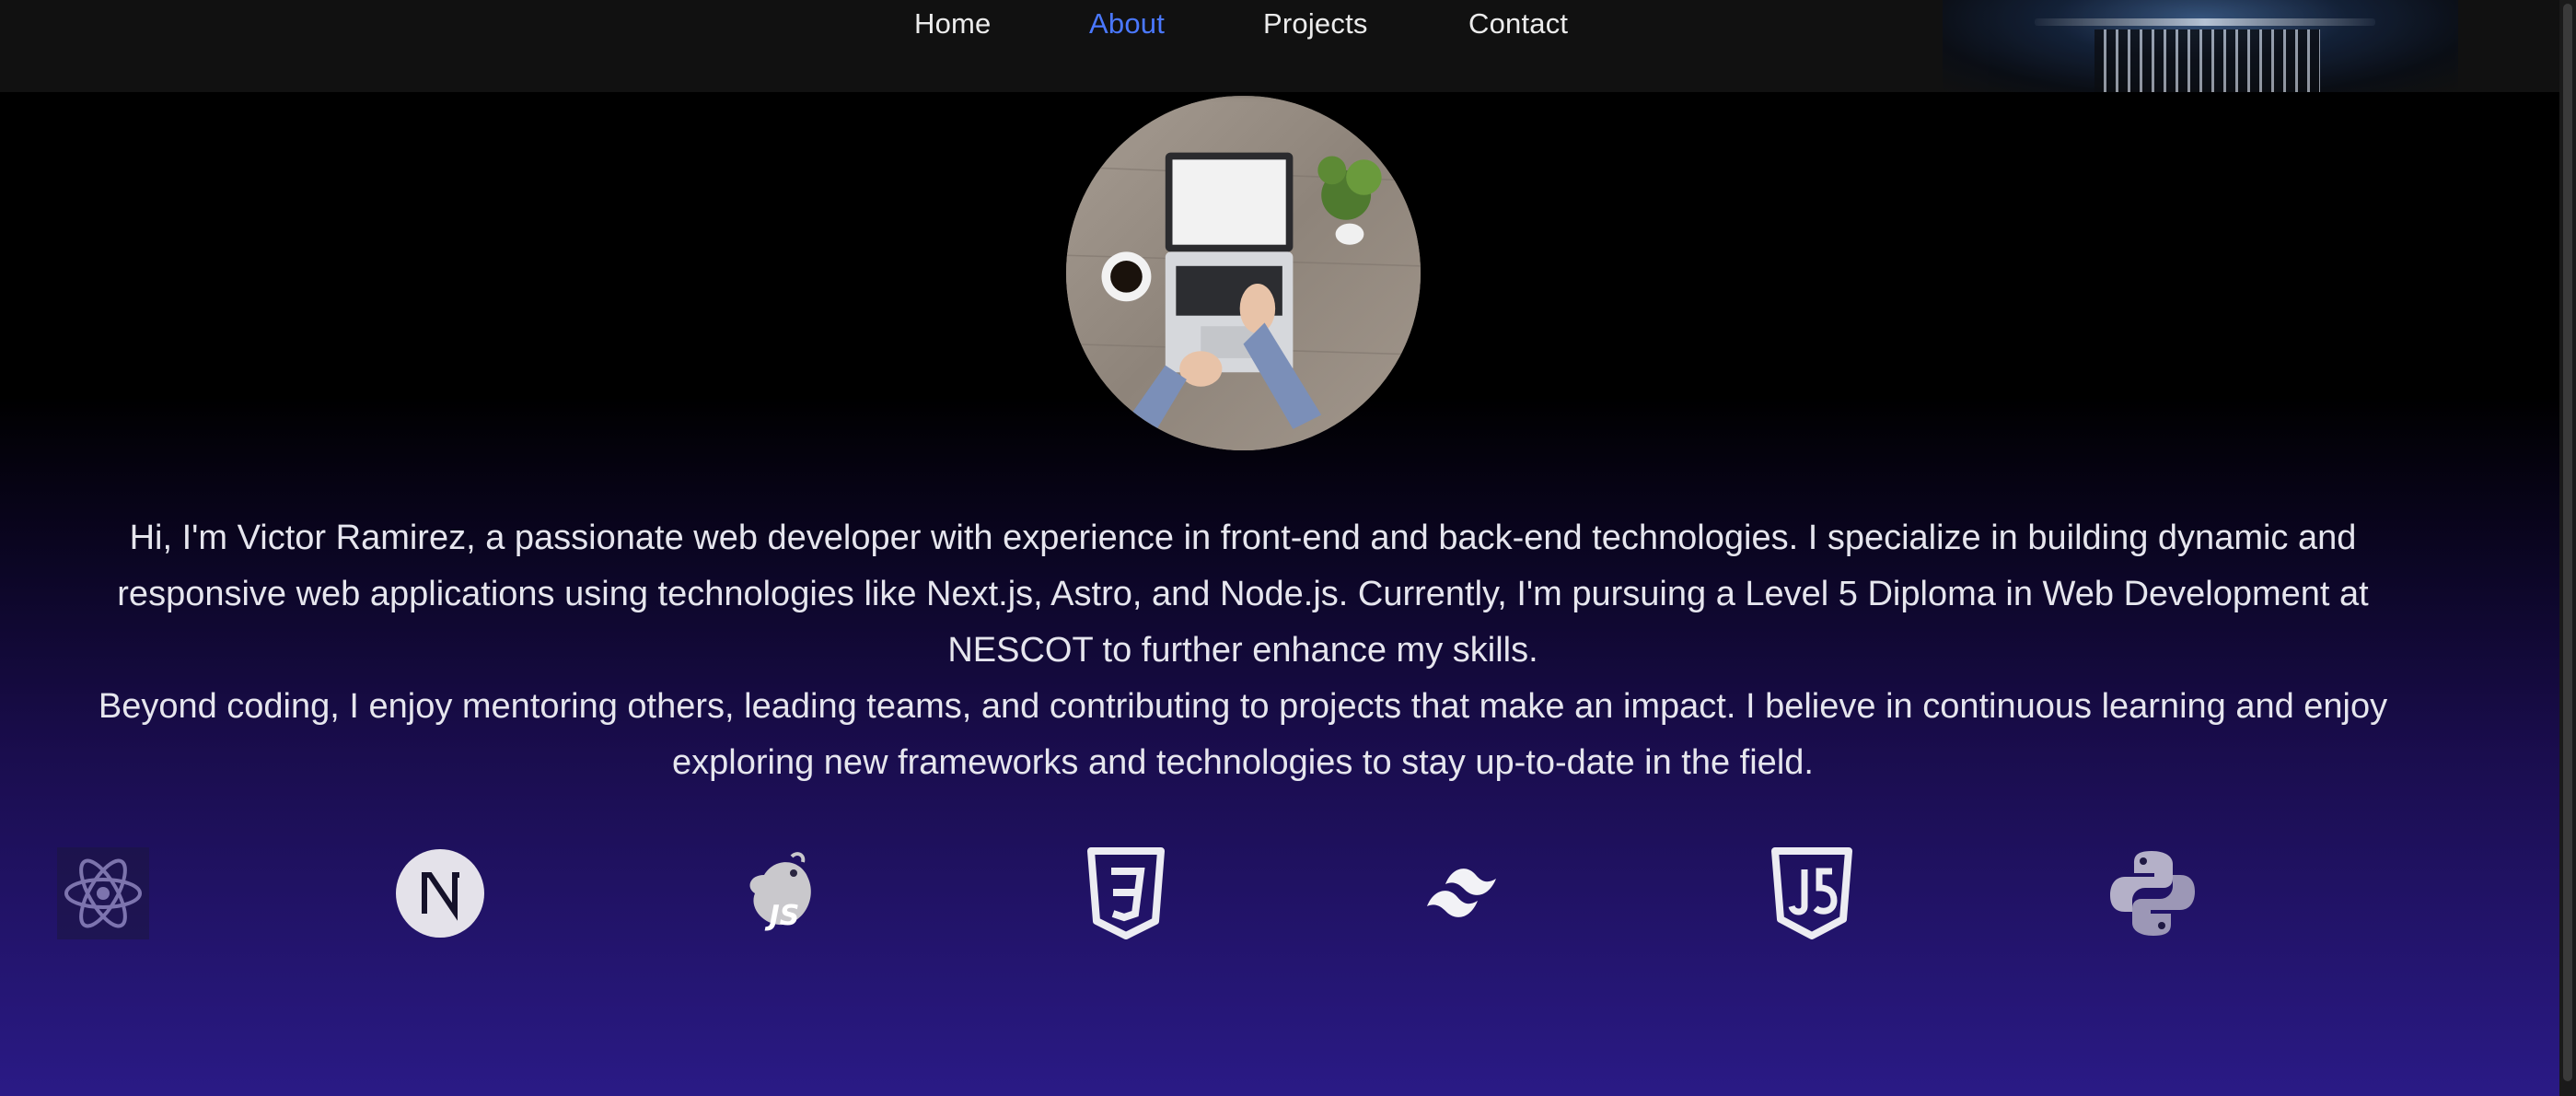 Image resolution: width=2576 pixels, height=1096 pixels. I want to click on python-icon, so click(2152, 893).